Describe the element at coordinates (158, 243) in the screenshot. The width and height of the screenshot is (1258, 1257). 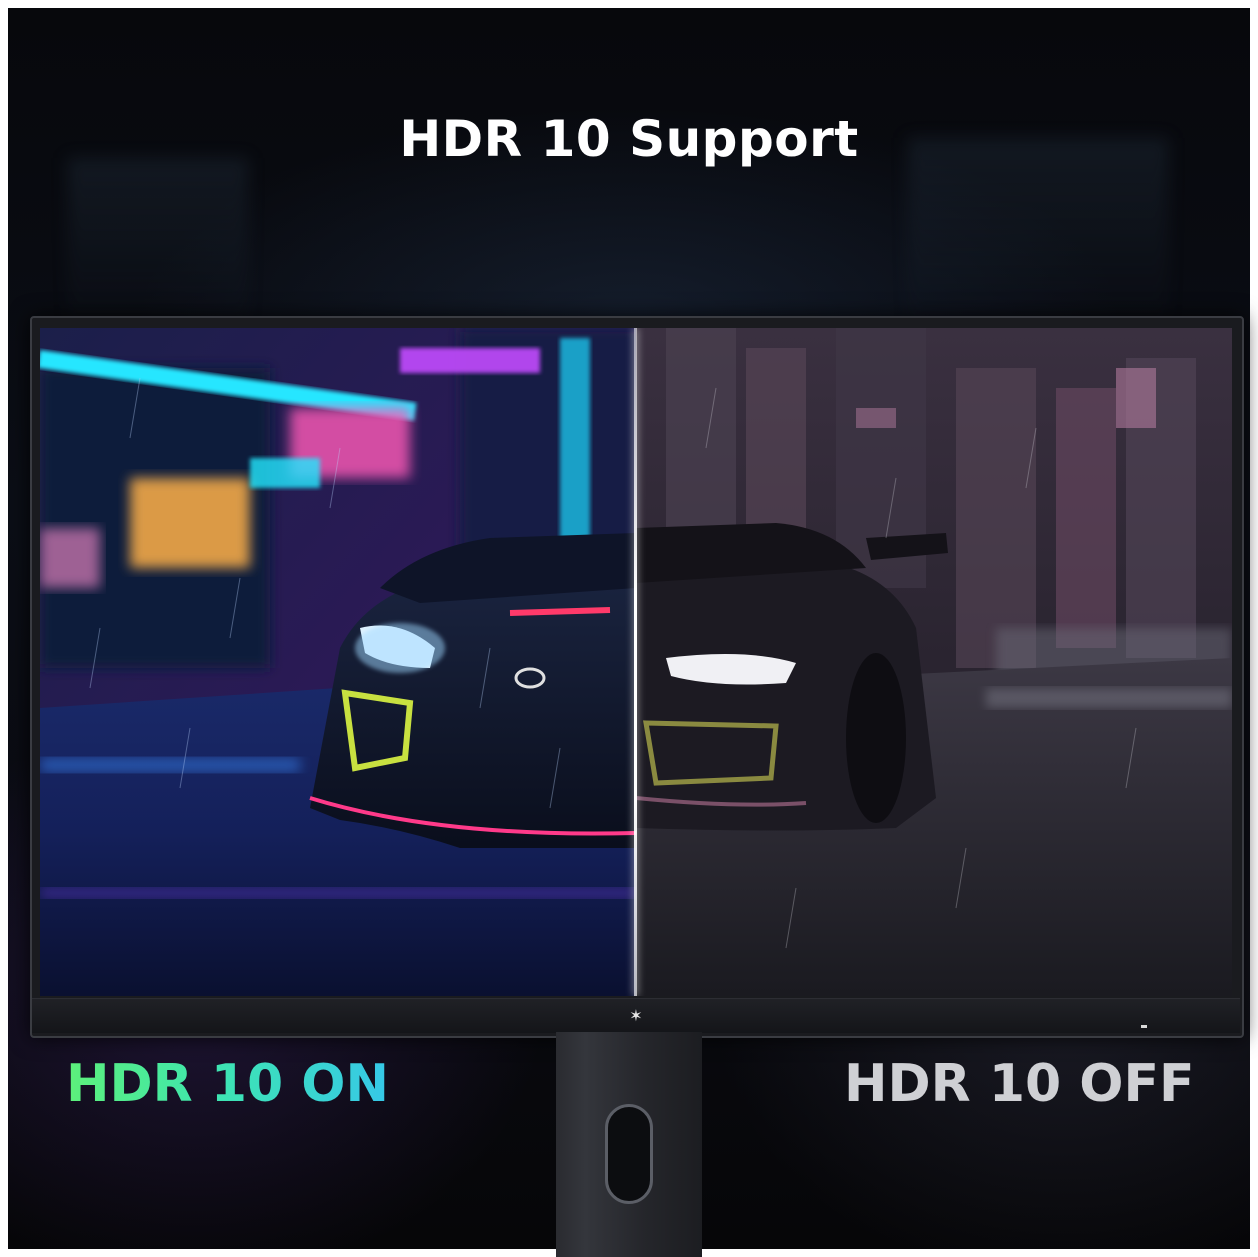
I see `background-building` at that location.